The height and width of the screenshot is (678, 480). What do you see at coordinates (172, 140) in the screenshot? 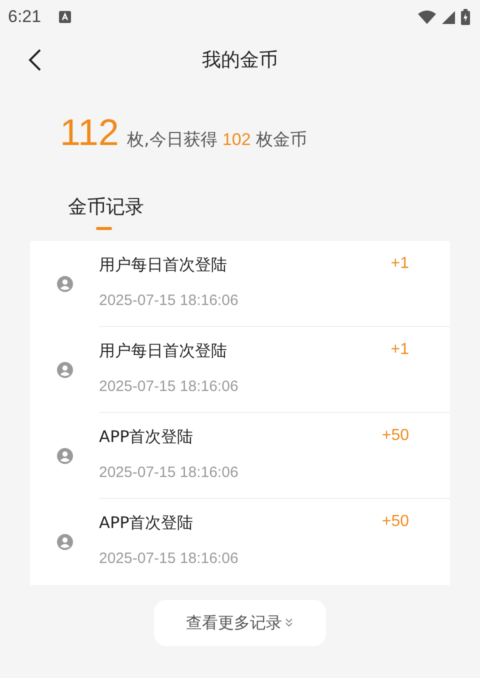
I see `summary-text: 枚,今日获得` at bounding box center [172, 140].